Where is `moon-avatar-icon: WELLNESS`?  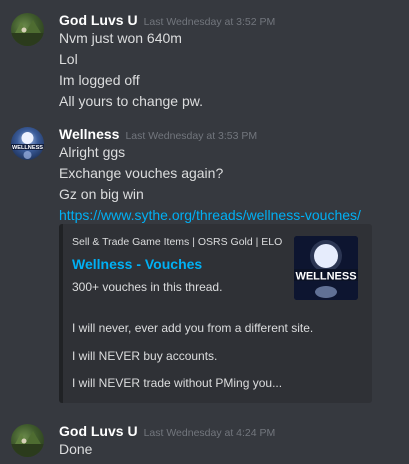 moon-avatar-icon: WELLNESS is located at coordinates (27, 145).